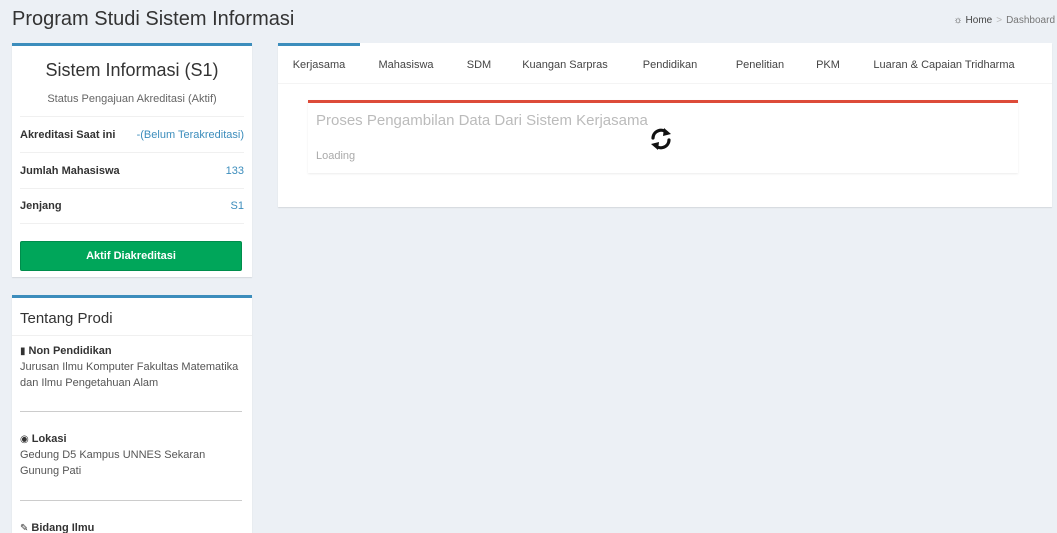  What do you see at coordinates (237, 206) in the screenshot?
I see `info-value: S1` at bounding box center [237, 206].